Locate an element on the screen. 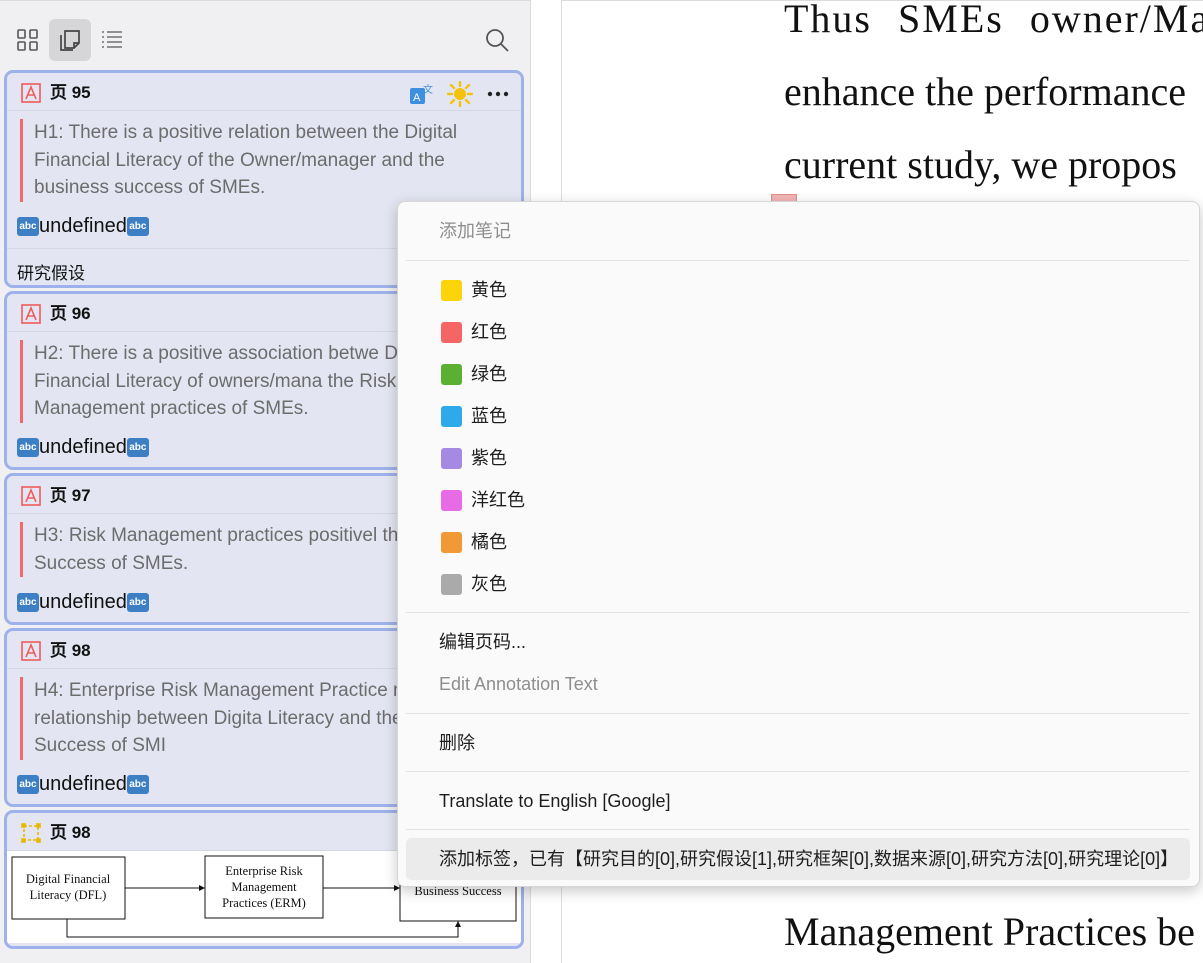 This screenshot has height=963, width=1203. edit-annotation-text-menu-item: Edit Annotation Text is located at coordinates (518, 684).